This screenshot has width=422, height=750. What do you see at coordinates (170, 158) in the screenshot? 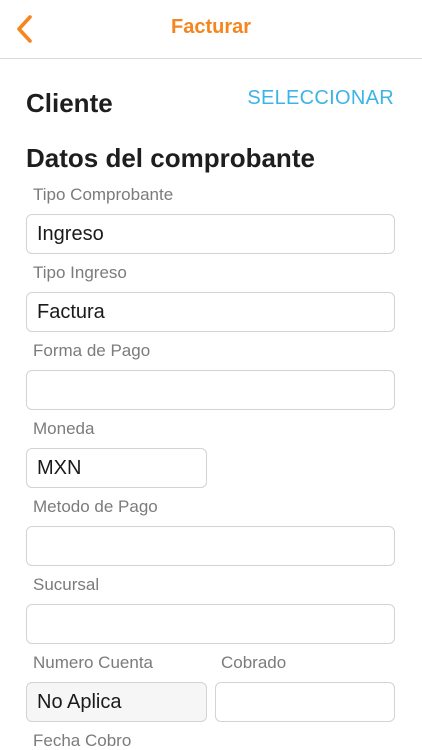
I see `comprobante-section-title: Datos del comprobante` at bounding box center [170, 158].